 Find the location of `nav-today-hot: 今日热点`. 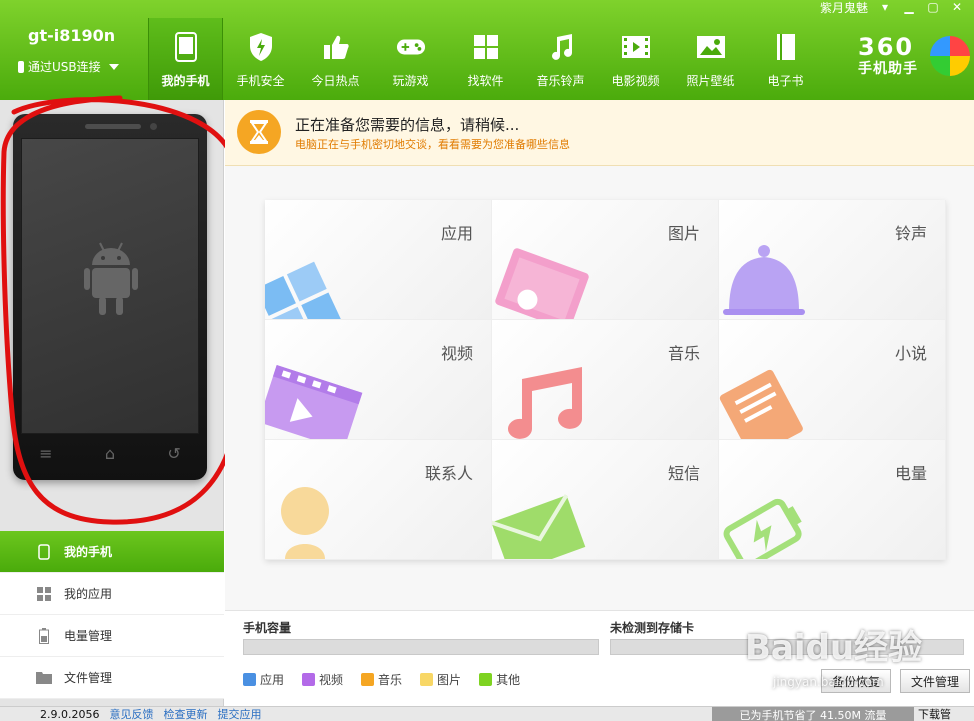

nav-today-hot: 今日热点 is located at coordinates (335, 59).